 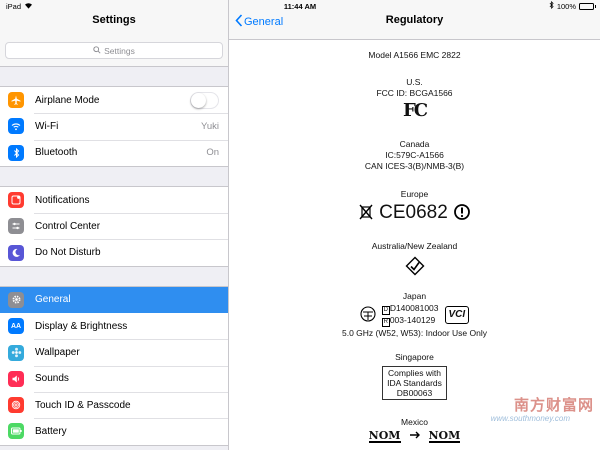 I want to click on nom-mark-1: NOM, so click(x=384, y=436).